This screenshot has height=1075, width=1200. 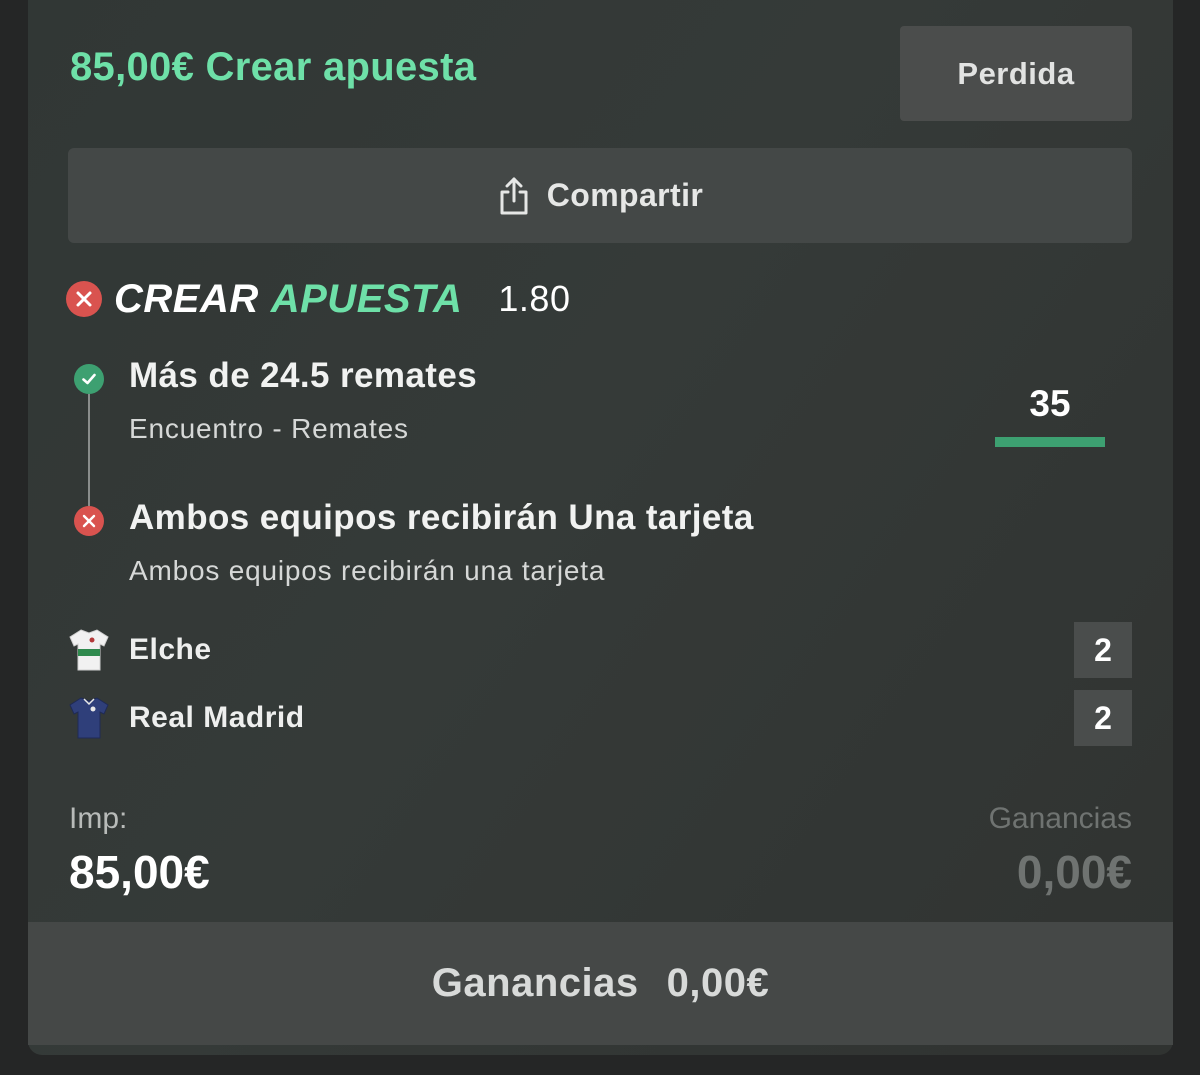 What do you see at coordinates (366, 298) in the screenshot?
I see `brand-word-green: APUESTA` at bounding box center [366, 298].